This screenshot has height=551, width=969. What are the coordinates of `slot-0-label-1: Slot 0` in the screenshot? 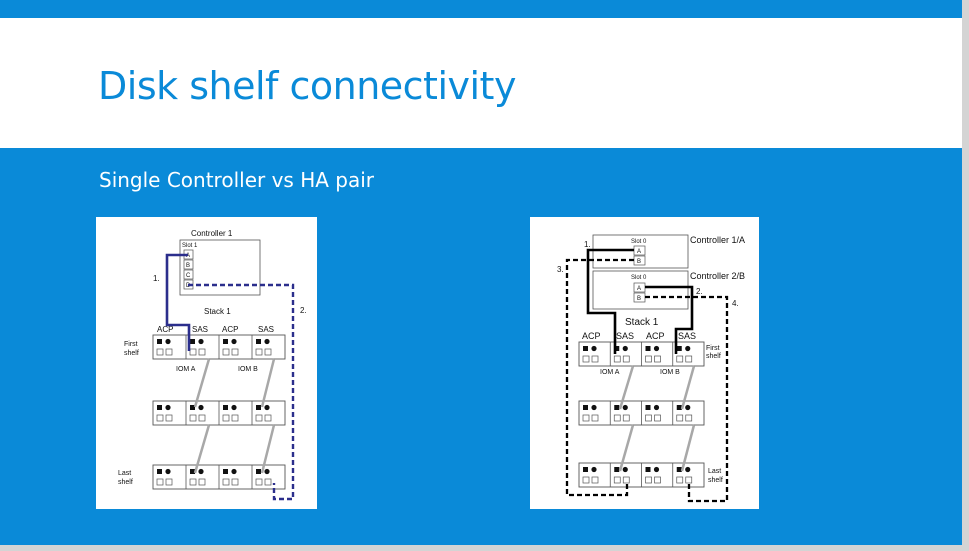 It's located at (639, 242).